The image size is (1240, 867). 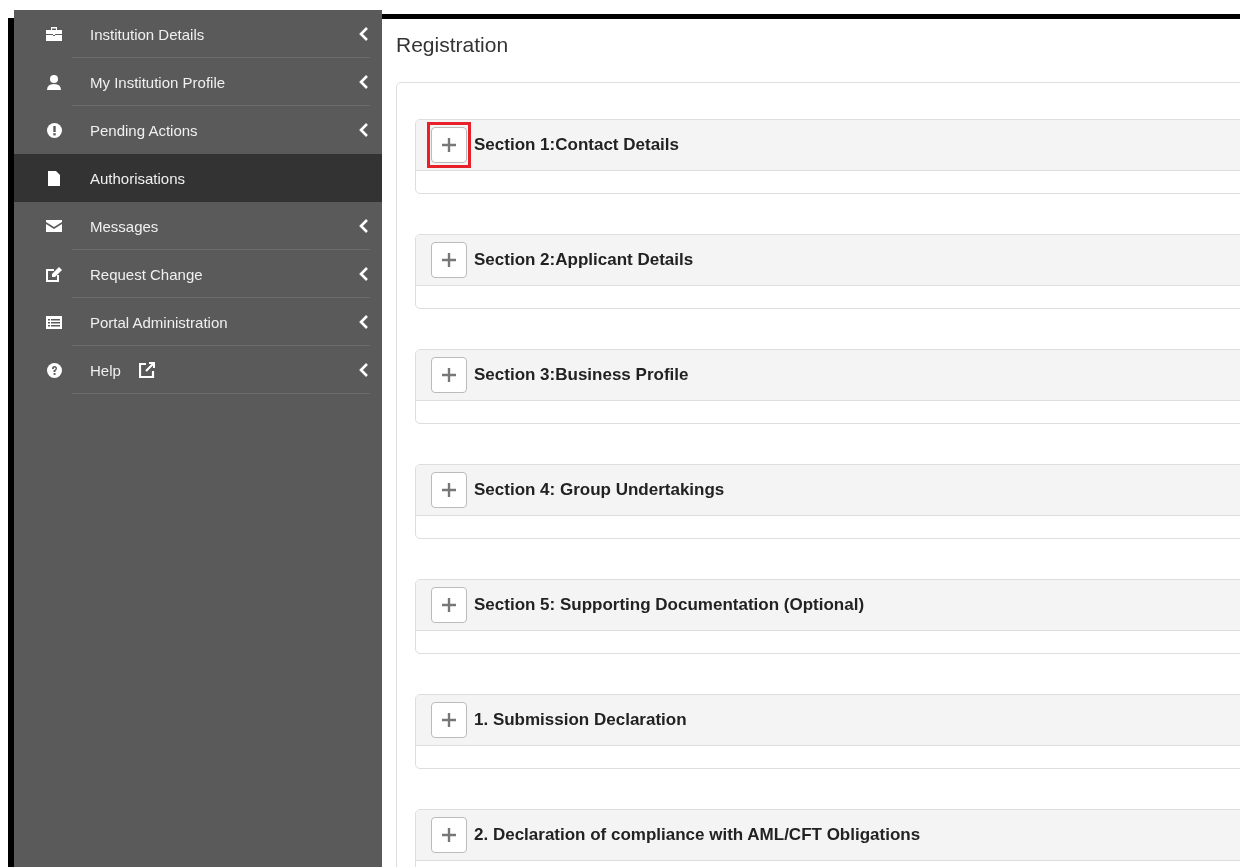 I want to click on user-icon, so click(x=54, y=82).